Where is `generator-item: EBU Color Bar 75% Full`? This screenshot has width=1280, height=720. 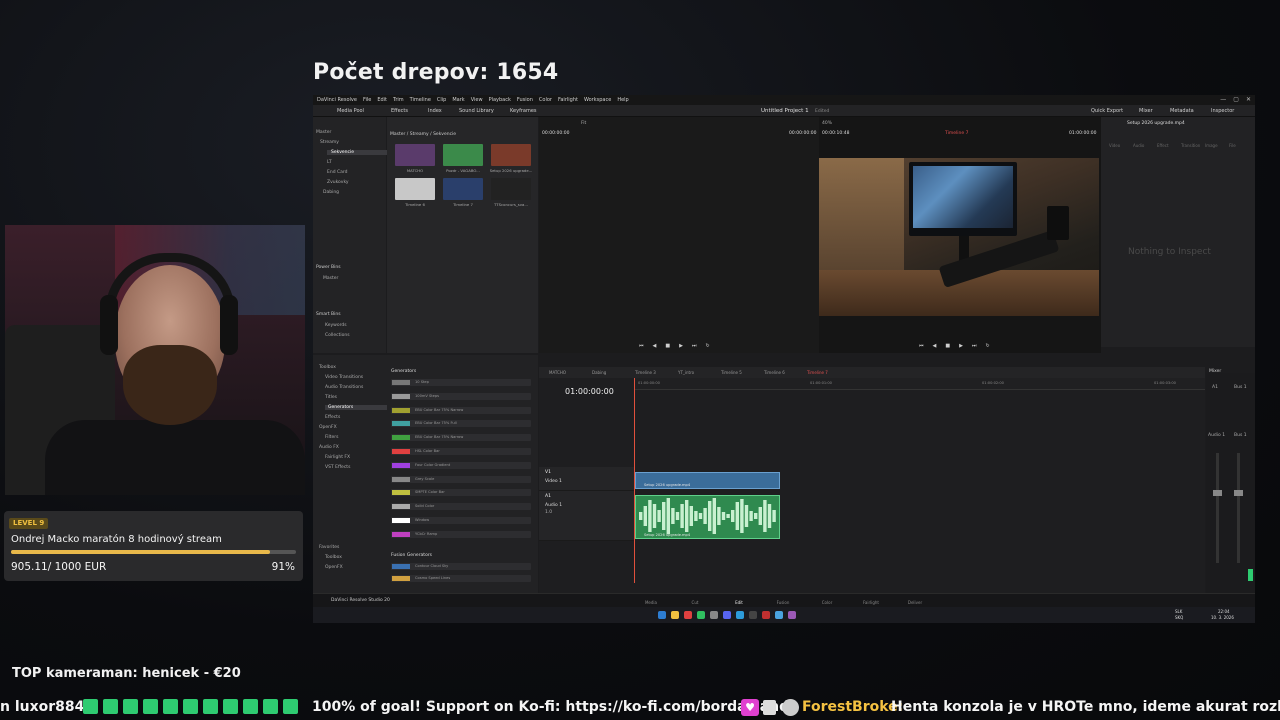
generator-item: EBU Color Bar 75% Full is located at coordinates (461, 424).